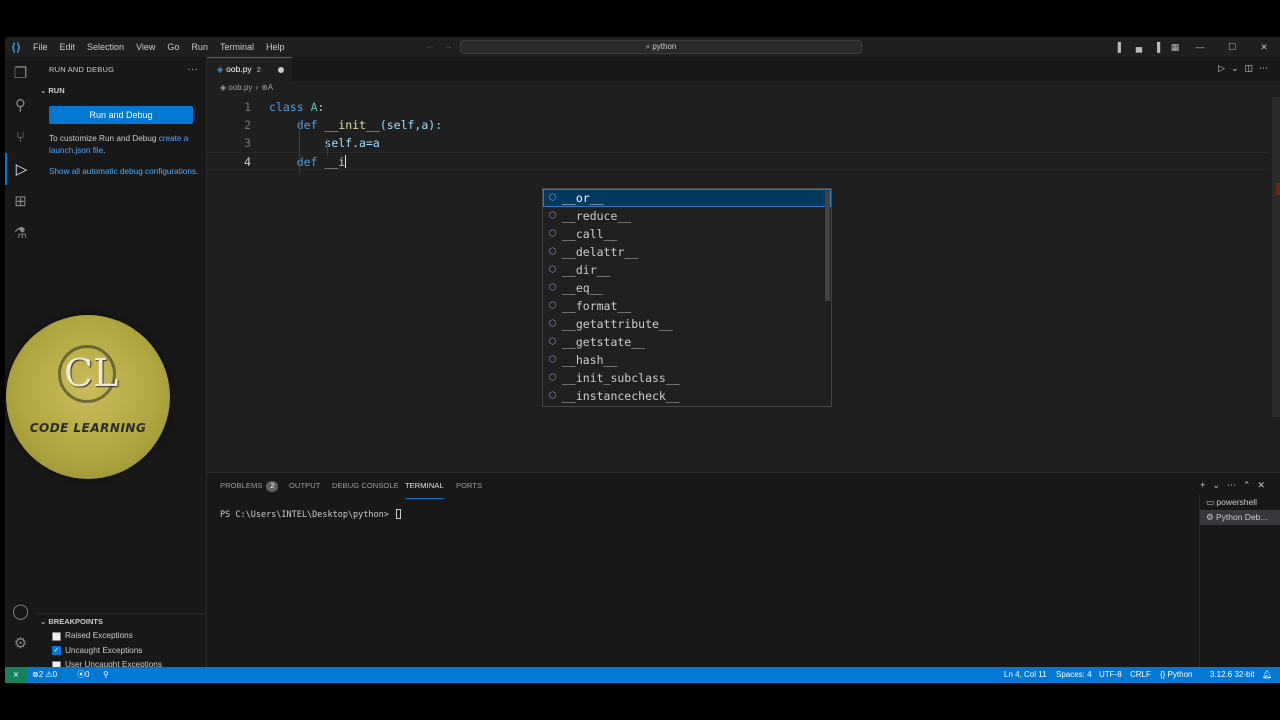  What do you see at coordinates (56, 636) in the screenshot?
I see `checkbox` at bounding box center [56, 636].